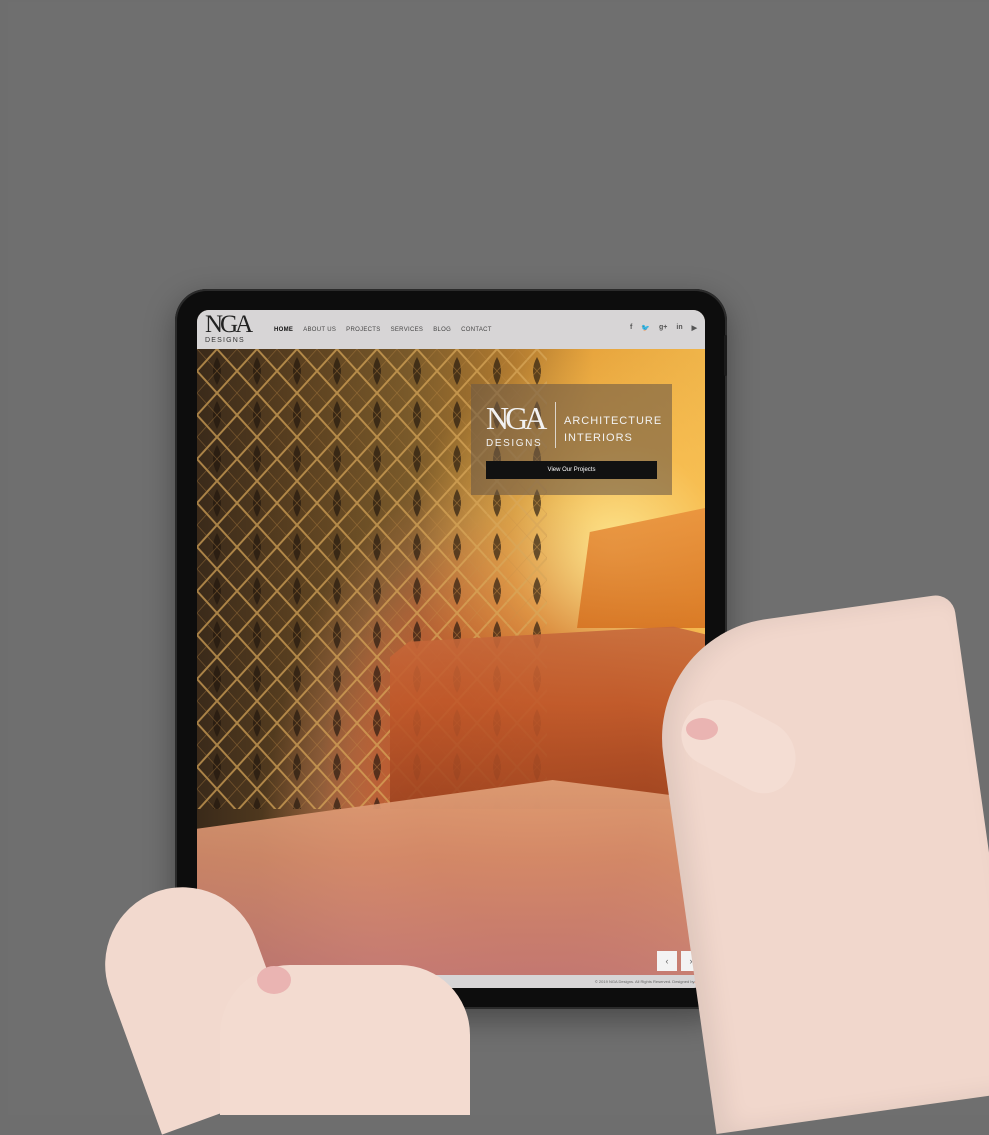 This screenshot has width=989, height=1135. I want to click on nav-blog: BLOG, so click(442, 330).